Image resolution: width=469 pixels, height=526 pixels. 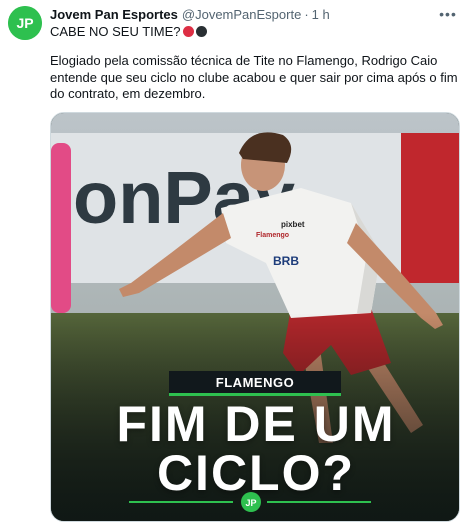 I want to click on divider-right, so click(x=319, y=502).